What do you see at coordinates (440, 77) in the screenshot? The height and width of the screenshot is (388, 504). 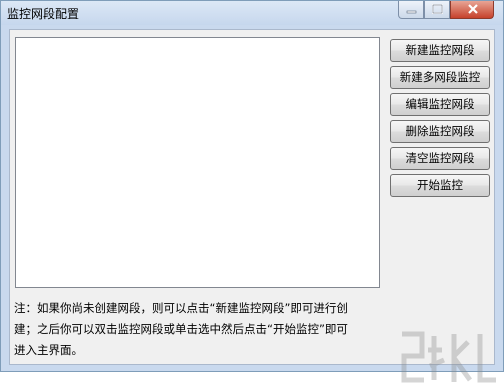 I see `new-multi-segment-button: 新建多网段监控` at bounding box center [440, 77].